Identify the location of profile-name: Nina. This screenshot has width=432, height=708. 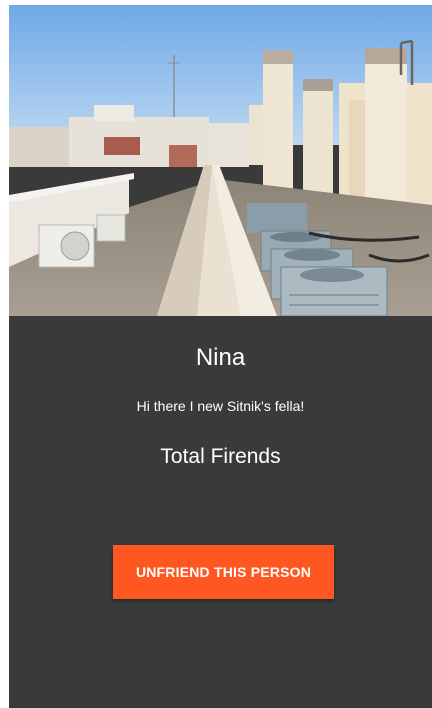
(220, 357).